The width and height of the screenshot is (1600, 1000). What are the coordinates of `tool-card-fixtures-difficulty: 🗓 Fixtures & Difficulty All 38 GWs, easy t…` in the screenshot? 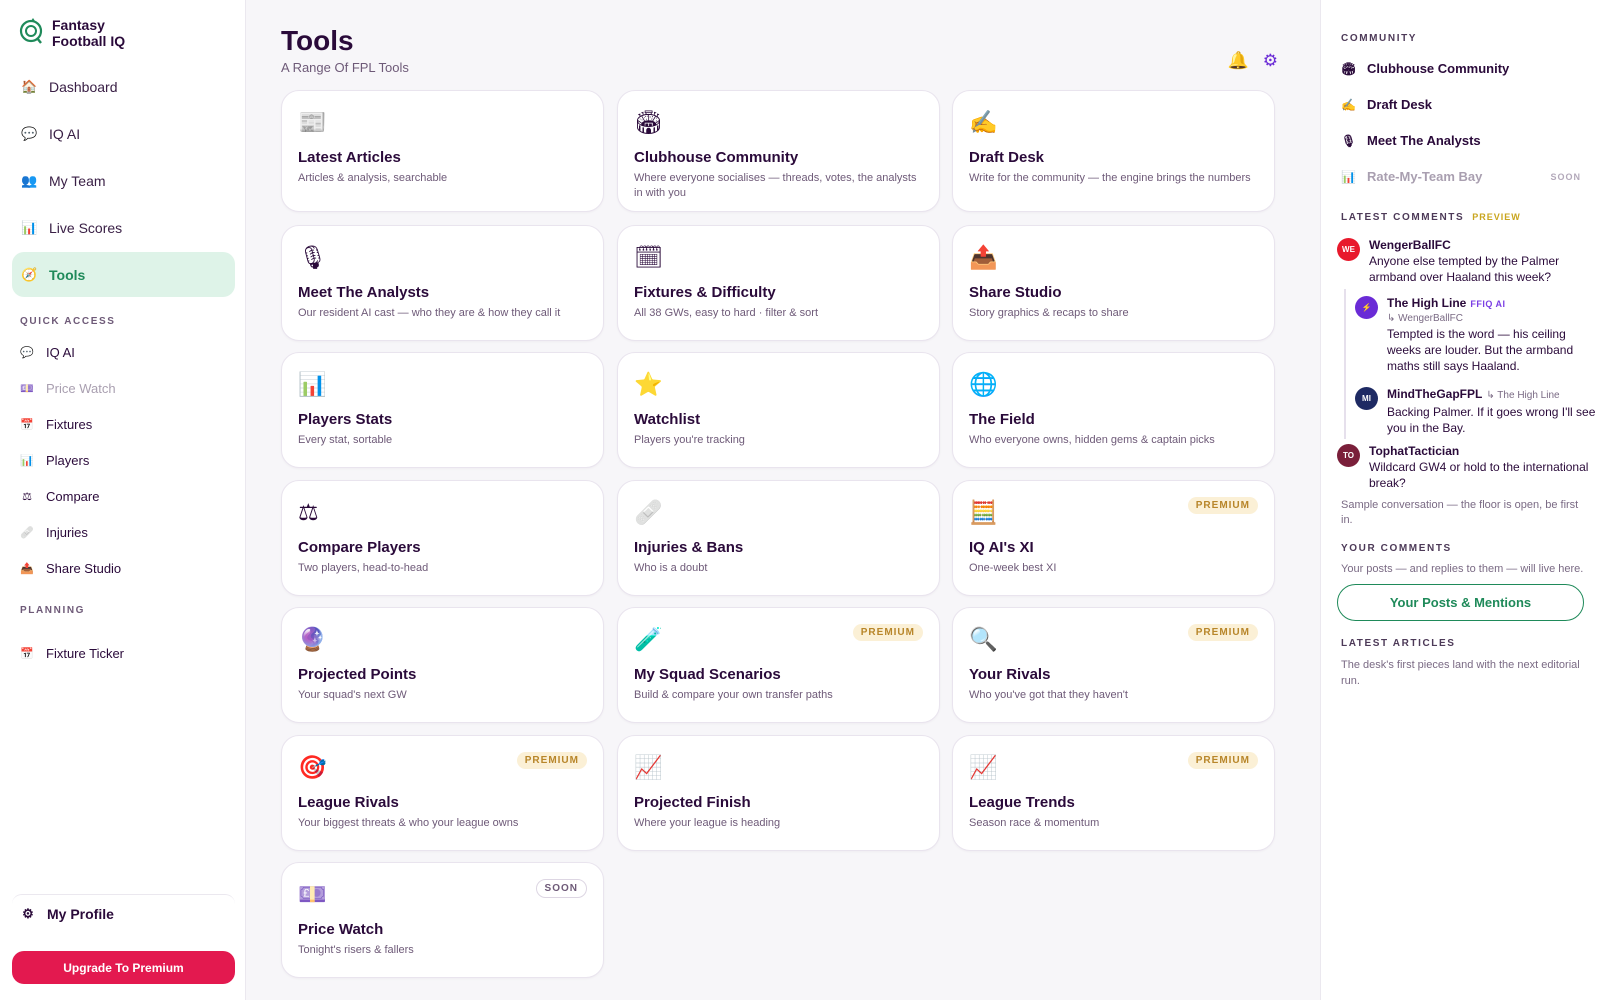 It's located at (778, 283).